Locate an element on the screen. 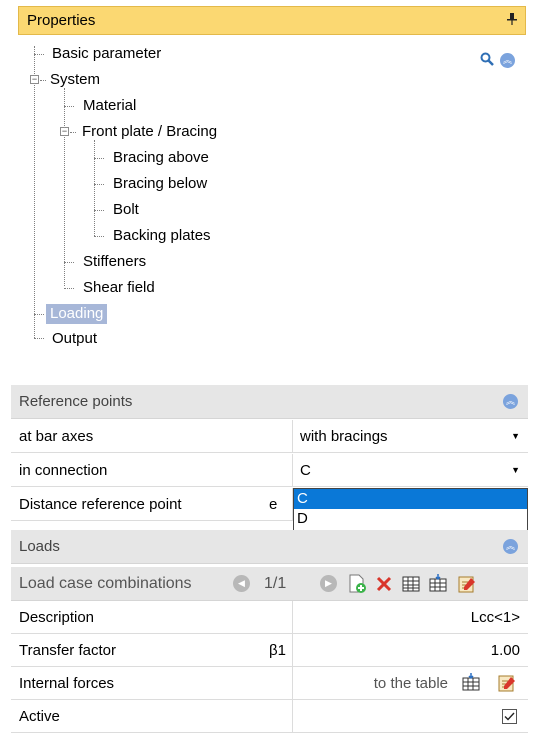 This screenshot has width=533, height=739. row-label: Description is located at coordinates (57, 617).